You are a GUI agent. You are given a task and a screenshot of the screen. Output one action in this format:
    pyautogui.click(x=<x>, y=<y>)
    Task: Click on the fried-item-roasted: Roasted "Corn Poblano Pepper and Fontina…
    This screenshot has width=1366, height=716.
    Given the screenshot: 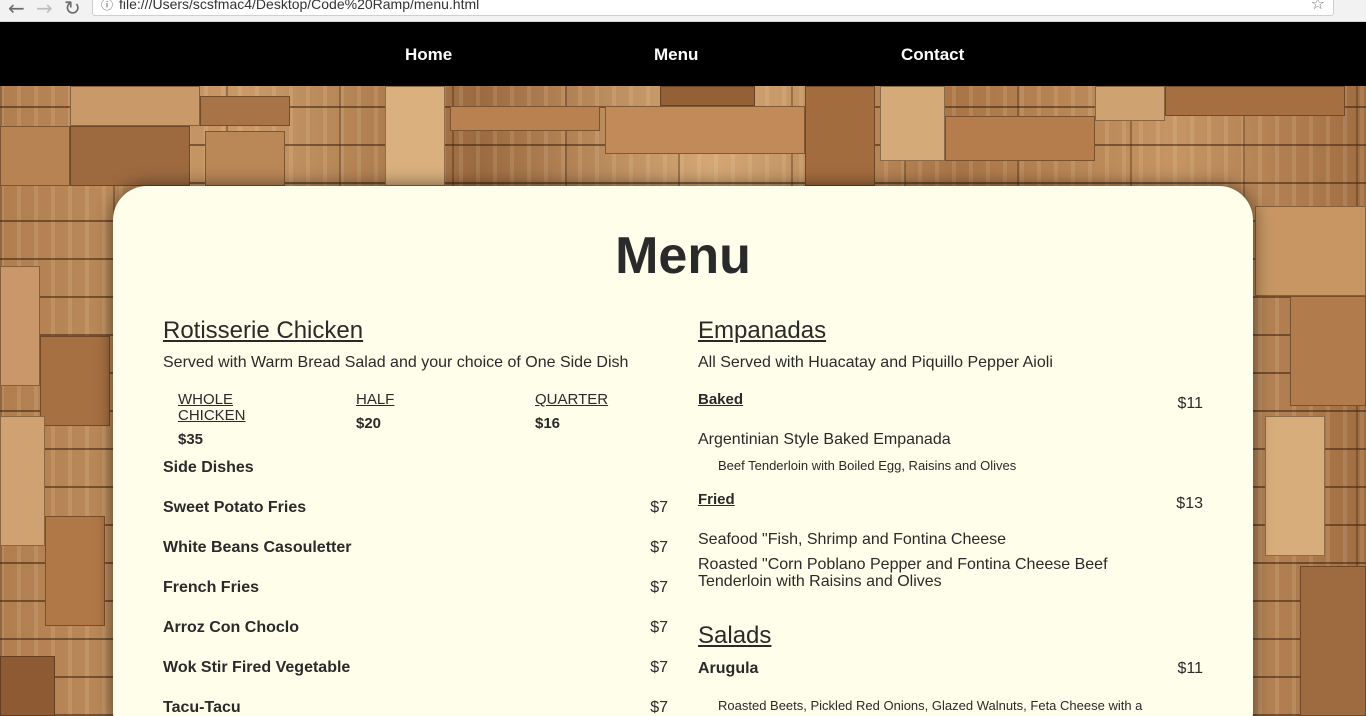 What is the action you would take?
    pyautogui.click(x=903, y=573)
    